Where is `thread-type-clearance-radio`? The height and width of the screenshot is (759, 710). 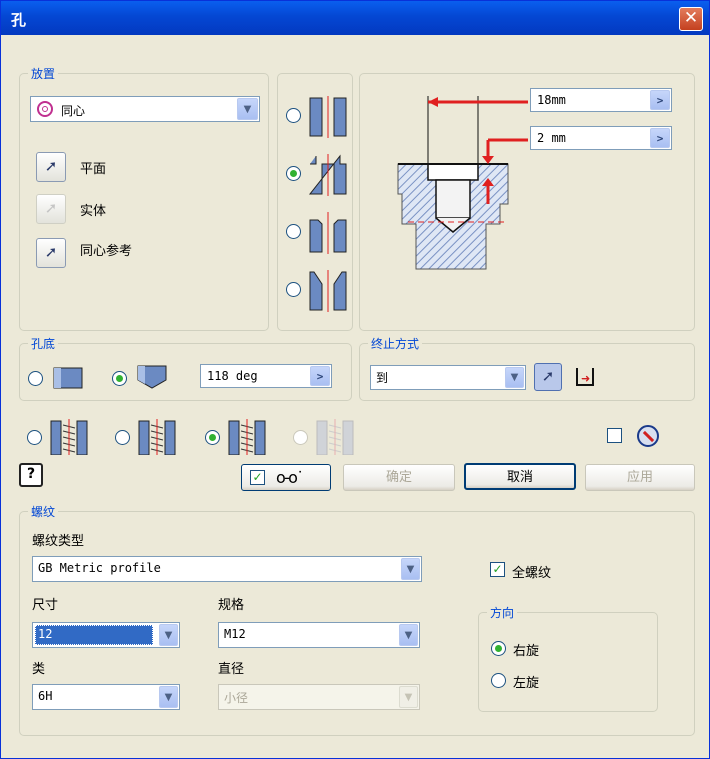 thread-type-clearance-radio is located at coordinates (122, 437).